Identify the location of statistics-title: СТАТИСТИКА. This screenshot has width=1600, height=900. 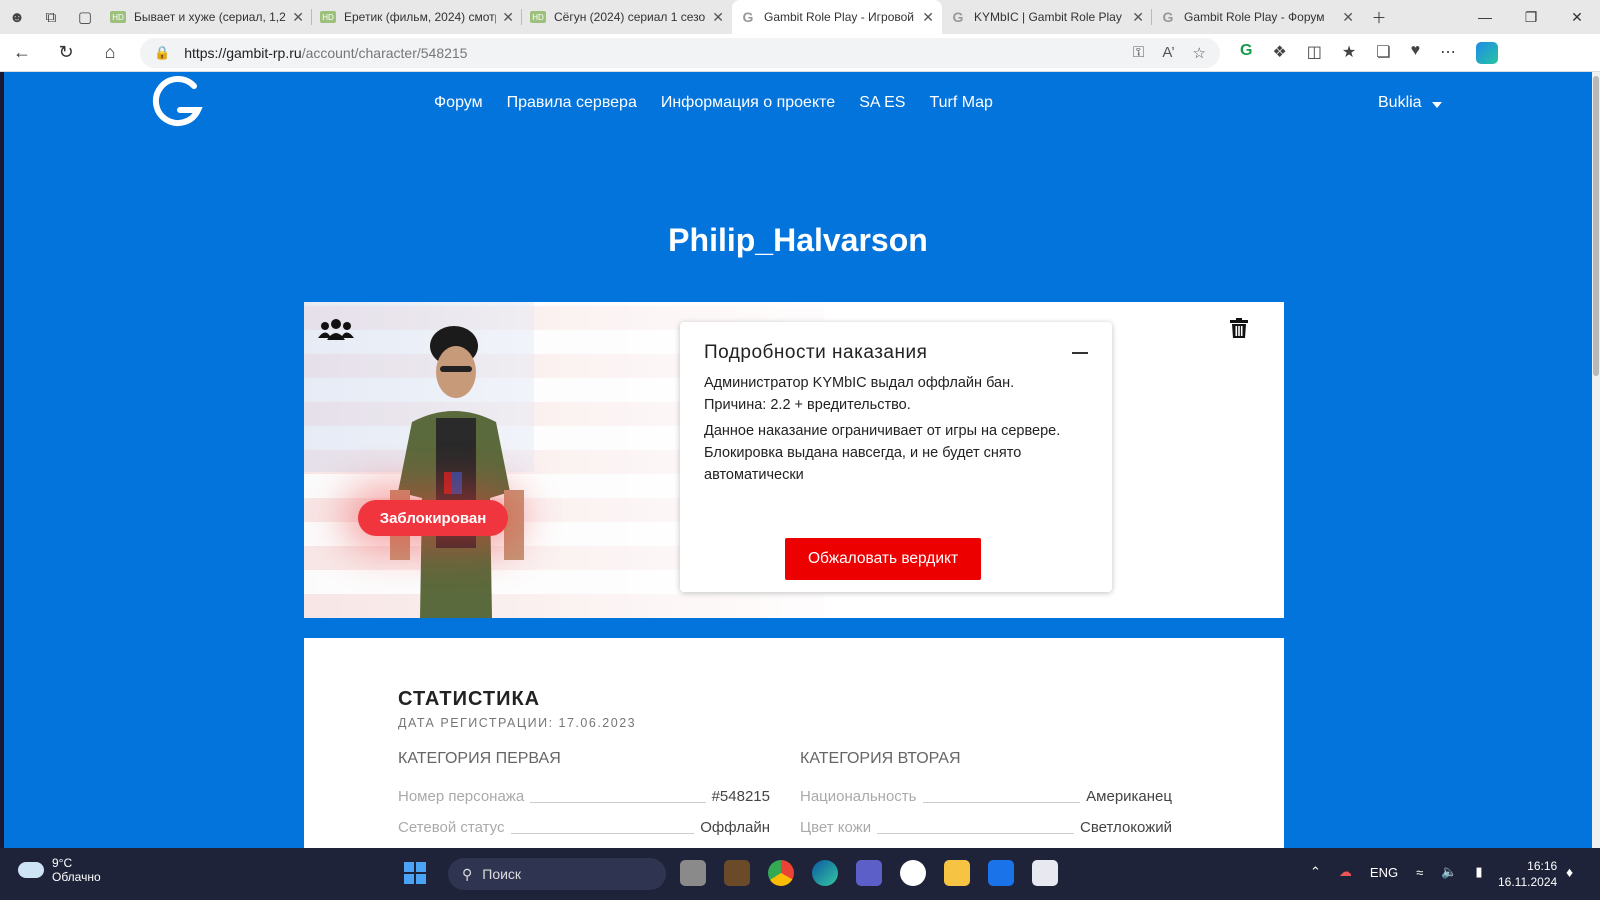
(469, 699).